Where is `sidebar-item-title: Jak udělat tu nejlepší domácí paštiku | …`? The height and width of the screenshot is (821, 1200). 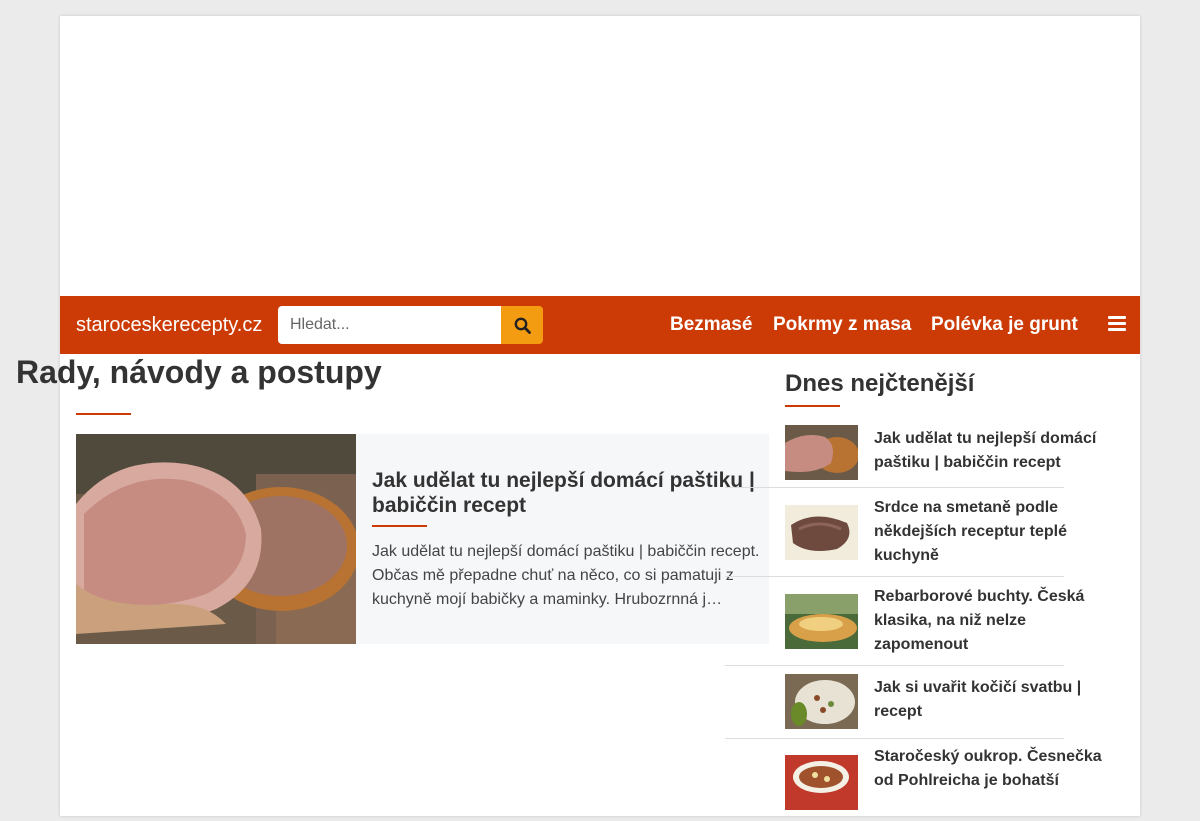
sidebar-item-title: Jak udělat tu nejlepší domácí paštiku | … is located at coordinates (994, 451).